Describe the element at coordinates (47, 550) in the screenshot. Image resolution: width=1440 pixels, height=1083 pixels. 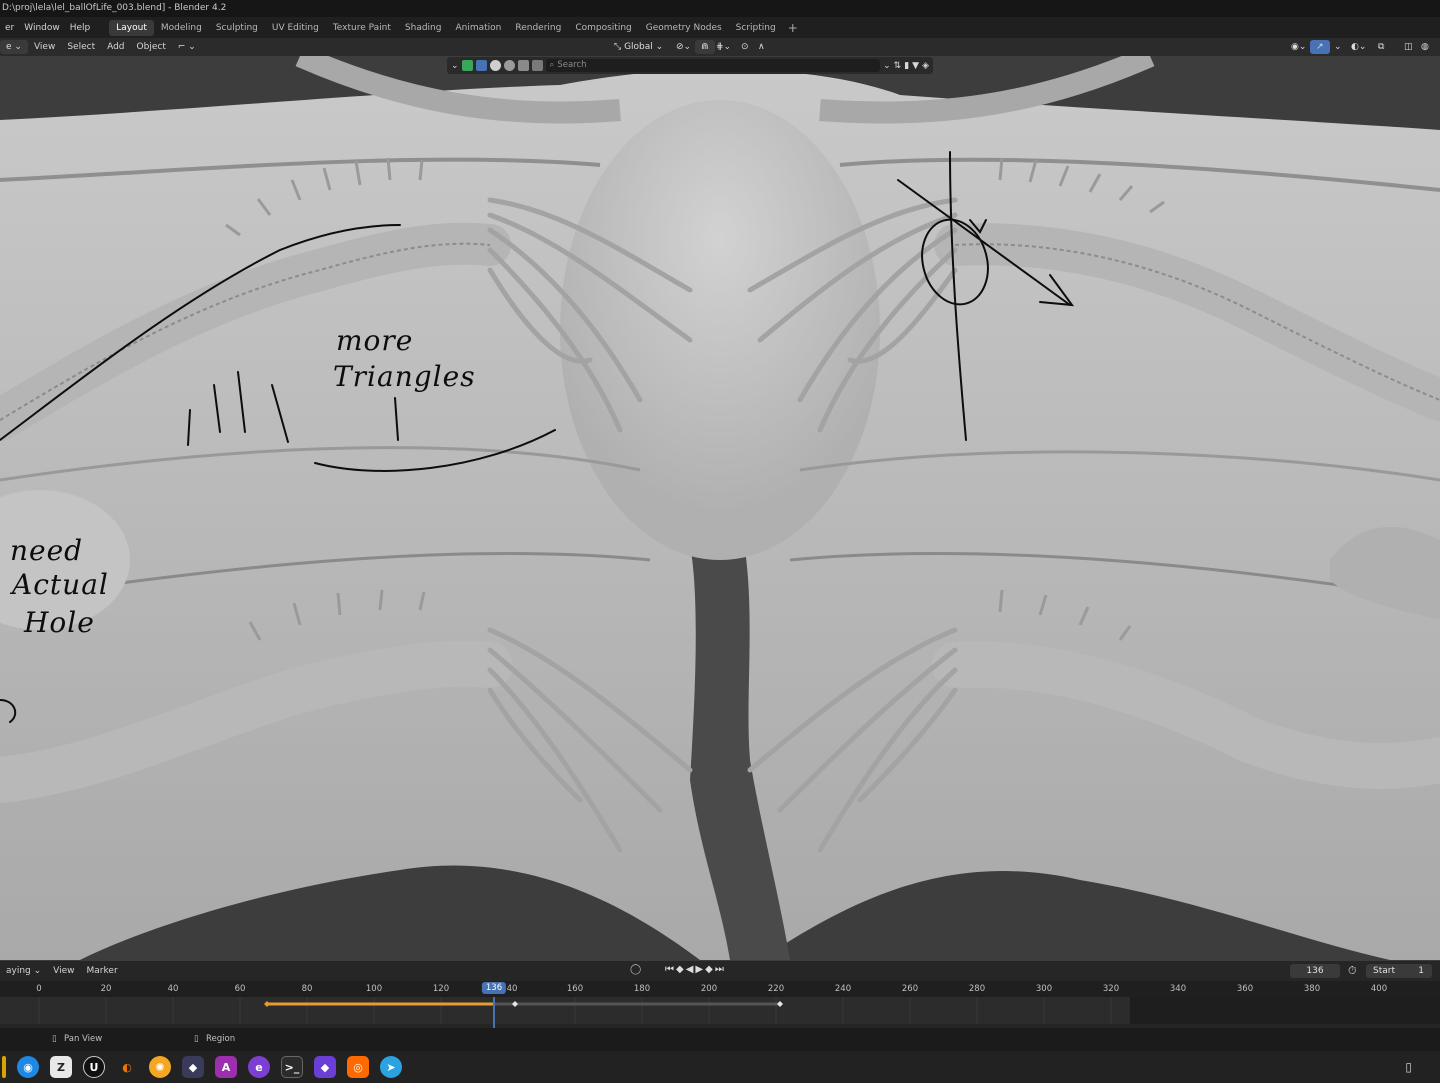
I see `annotation-need: need` at that location.